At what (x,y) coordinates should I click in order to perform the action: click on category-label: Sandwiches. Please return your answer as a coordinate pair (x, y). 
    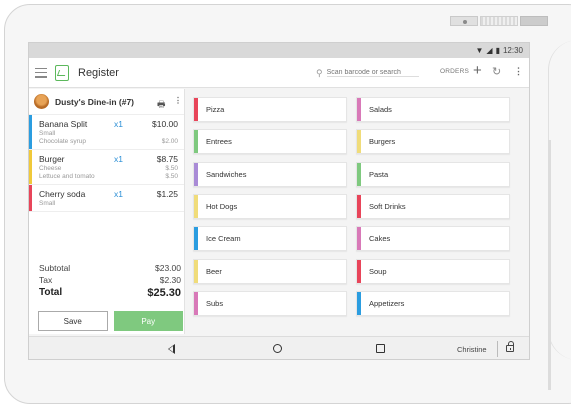
    Looking at the image, I should click on (226, 174).